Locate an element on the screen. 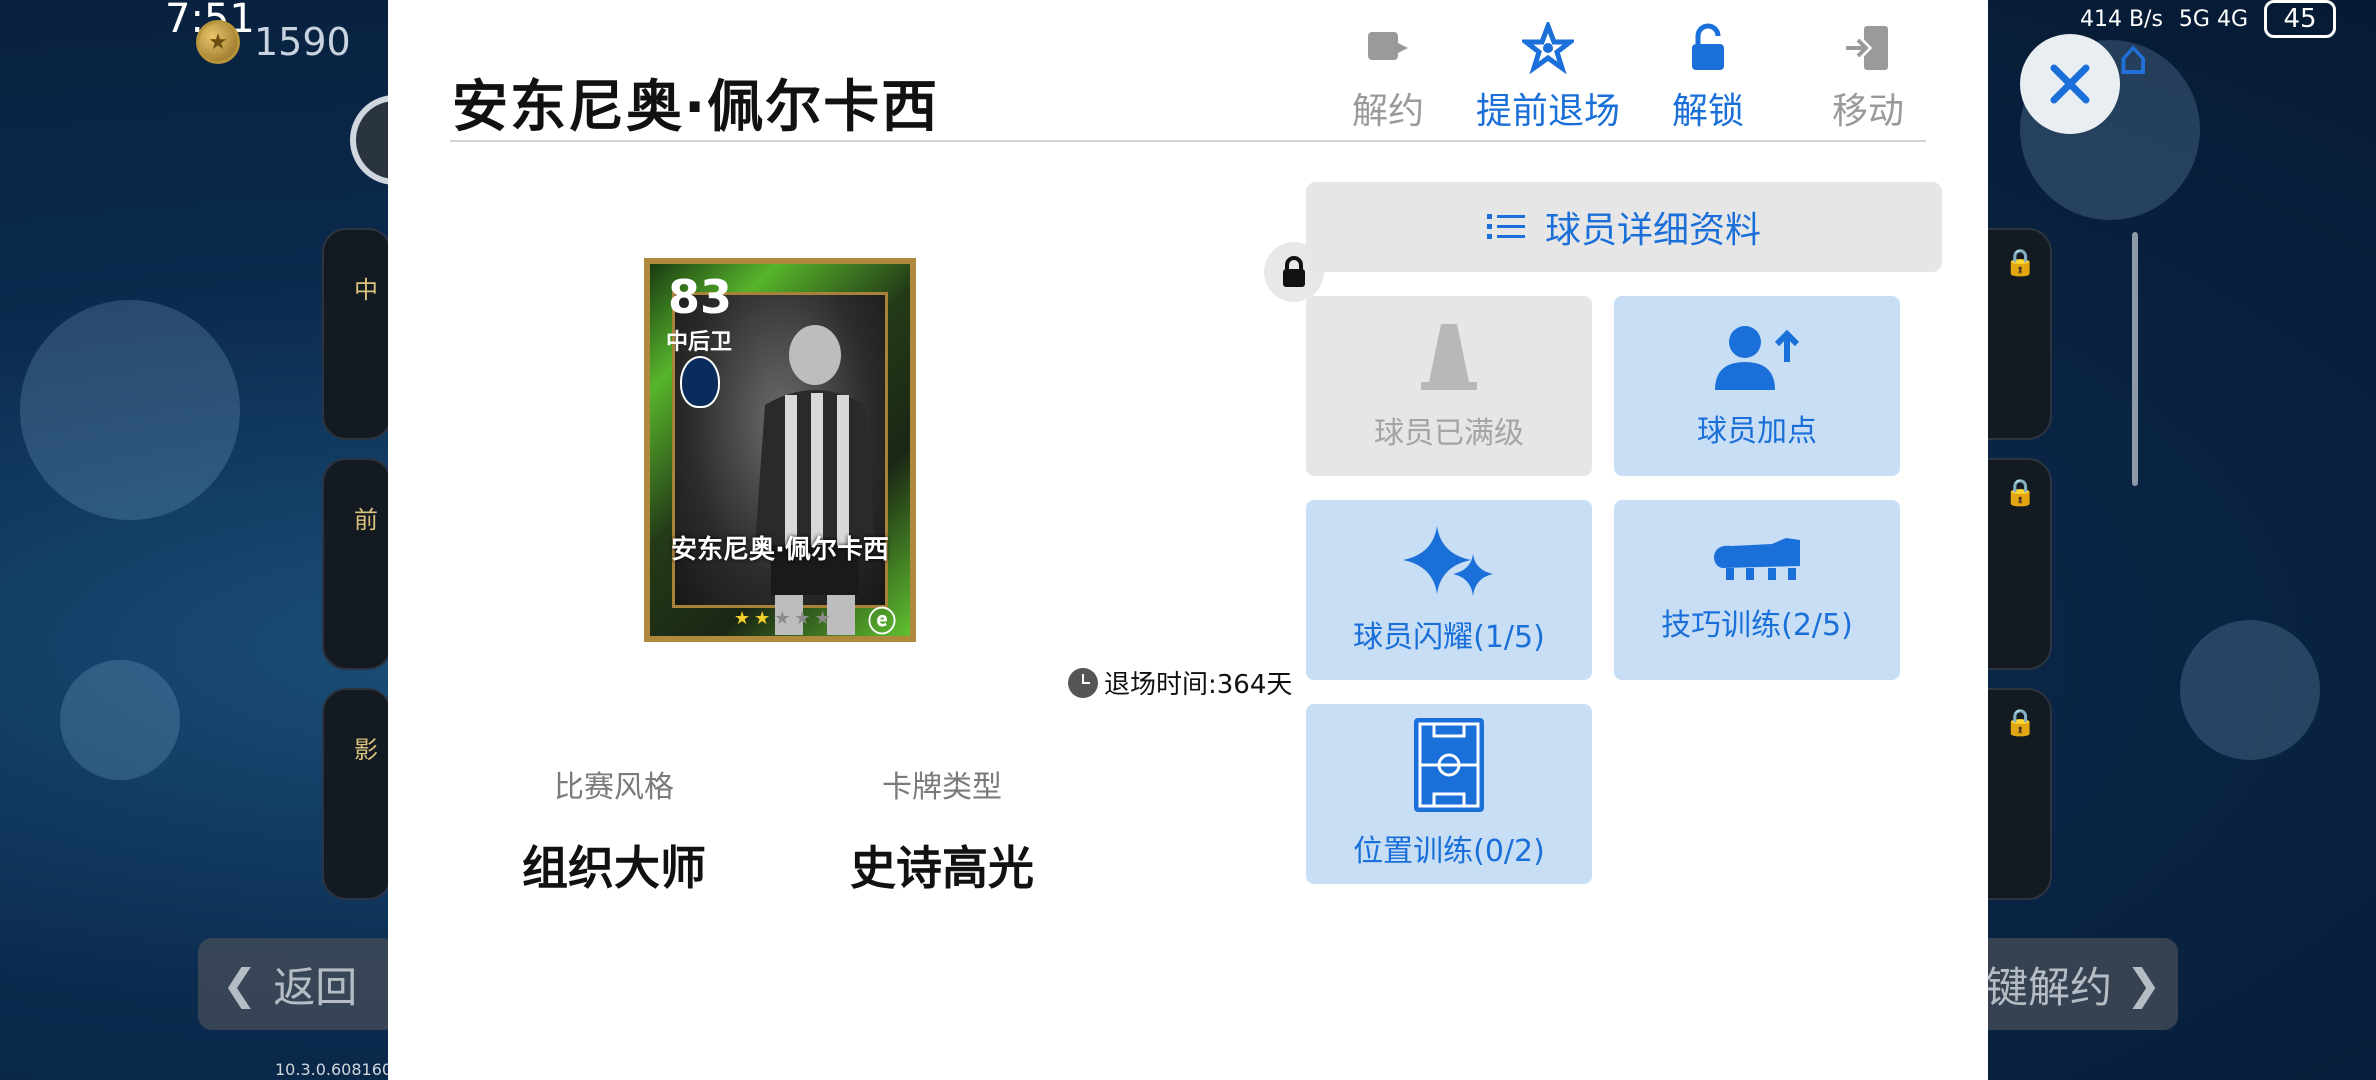 This screenshot has height=1080, width=2376. player-details-button: 球员详细资料 is located at coordinates (1624, 227).